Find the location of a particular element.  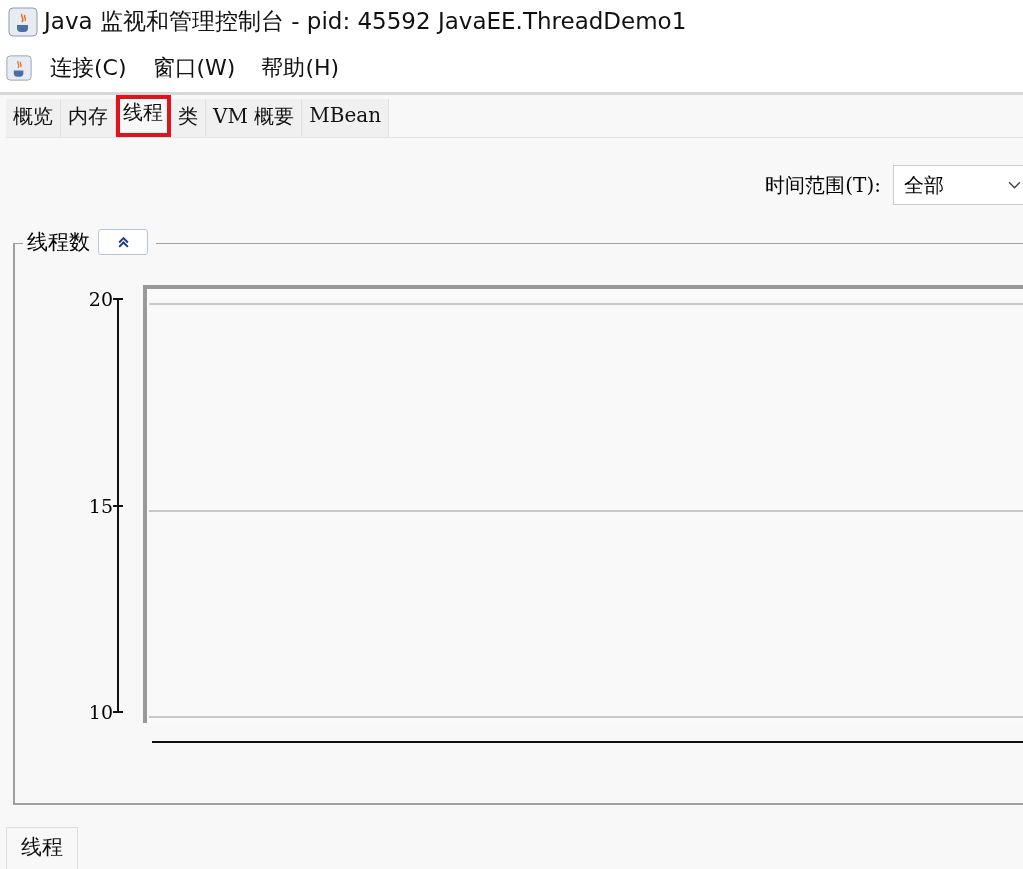

collapse-button is located at coordinates (123, 242).